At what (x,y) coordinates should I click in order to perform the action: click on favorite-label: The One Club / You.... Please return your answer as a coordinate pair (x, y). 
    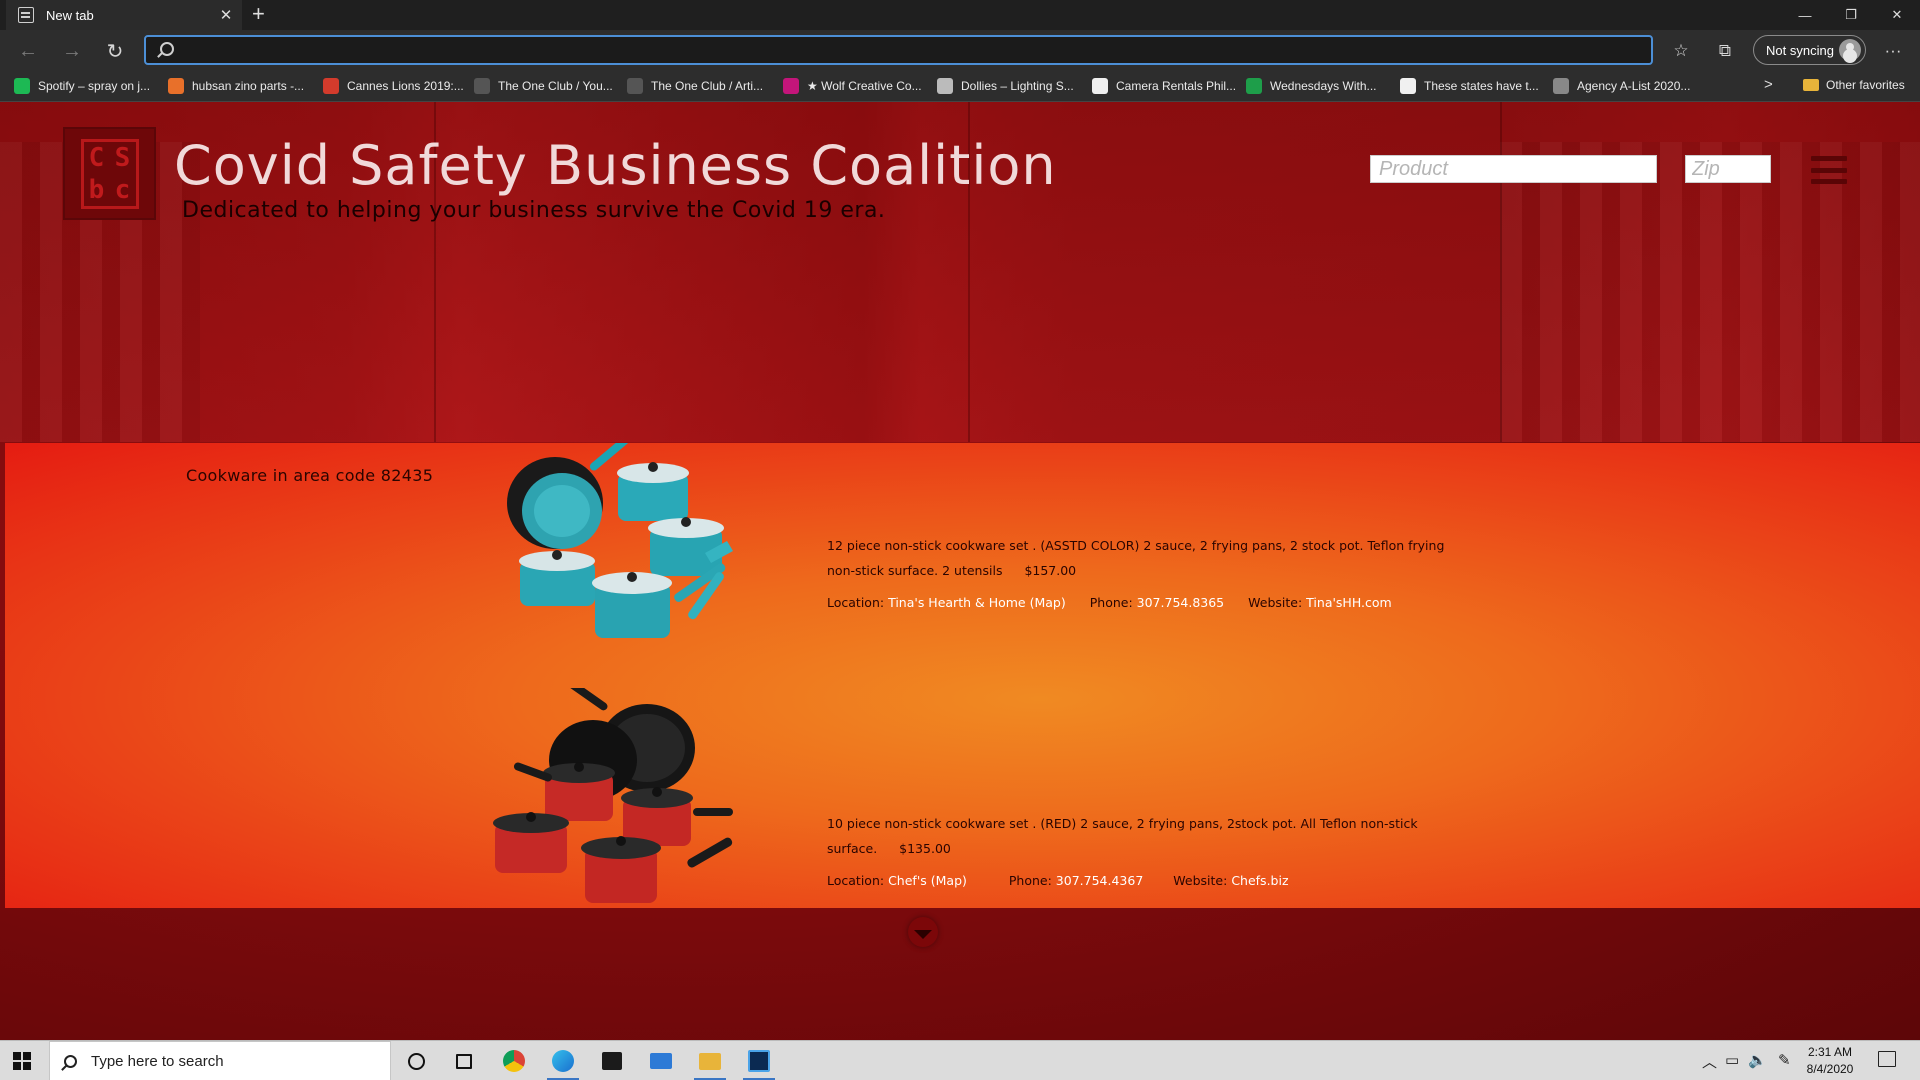
    Looking at the image, I should click on (555, 86).